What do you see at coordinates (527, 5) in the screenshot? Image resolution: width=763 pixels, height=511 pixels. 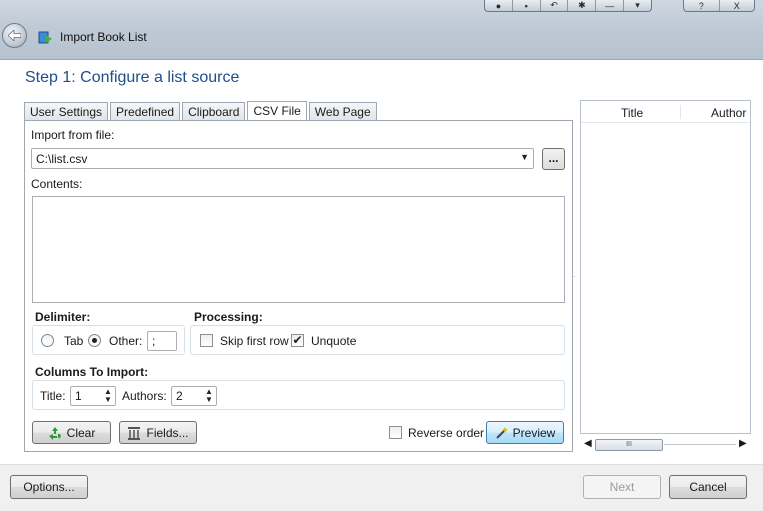 I see `document-icon: ▪` at bounding box center [527, 5].